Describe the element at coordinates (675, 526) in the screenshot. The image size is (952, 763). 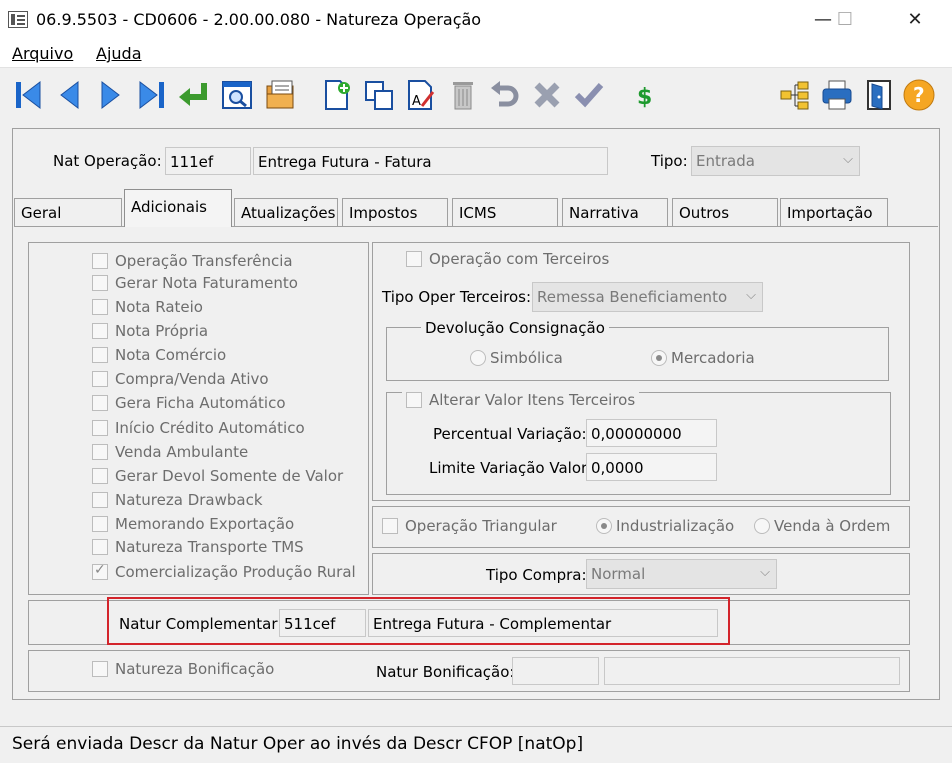
I see `radio-industrializacao-label: Industrialização` at that location.